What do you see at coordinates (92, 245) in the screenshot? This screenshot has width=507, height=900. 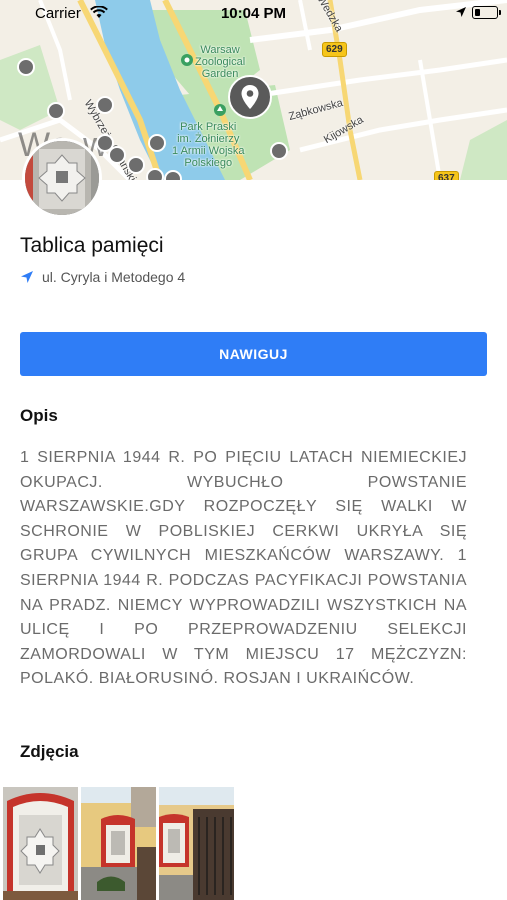 I see `place-title: Tablica pamięci` at bounding box center [92, 245].